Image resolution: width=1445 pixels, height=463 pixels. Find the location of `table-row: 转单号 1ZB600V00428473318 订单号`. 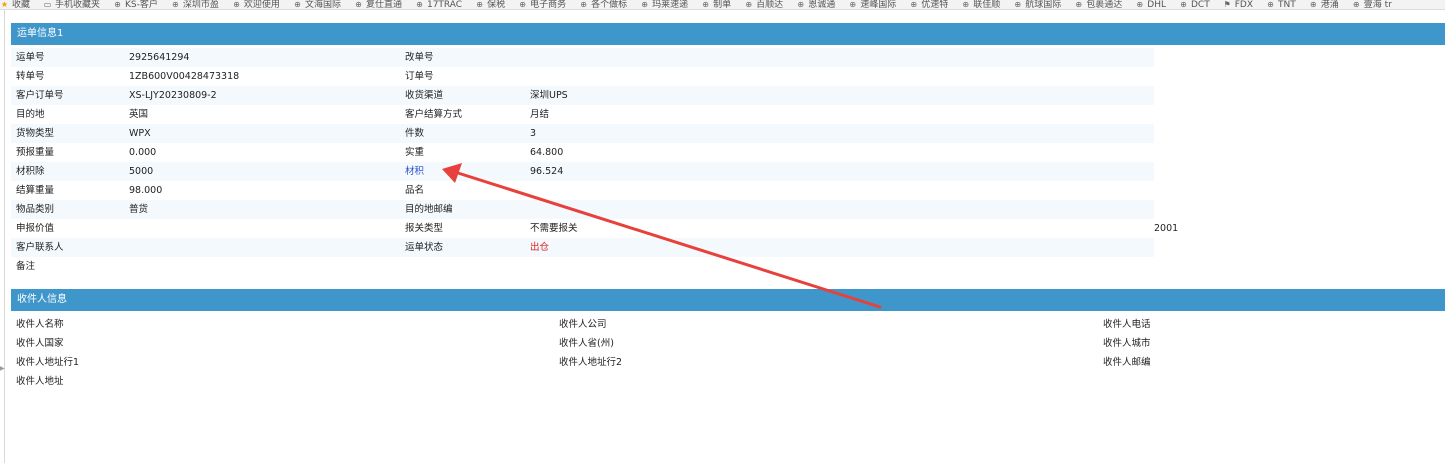

table-row: 转单号 1ZB600V00428473318 订单号 is located at coordinates (582, 76).